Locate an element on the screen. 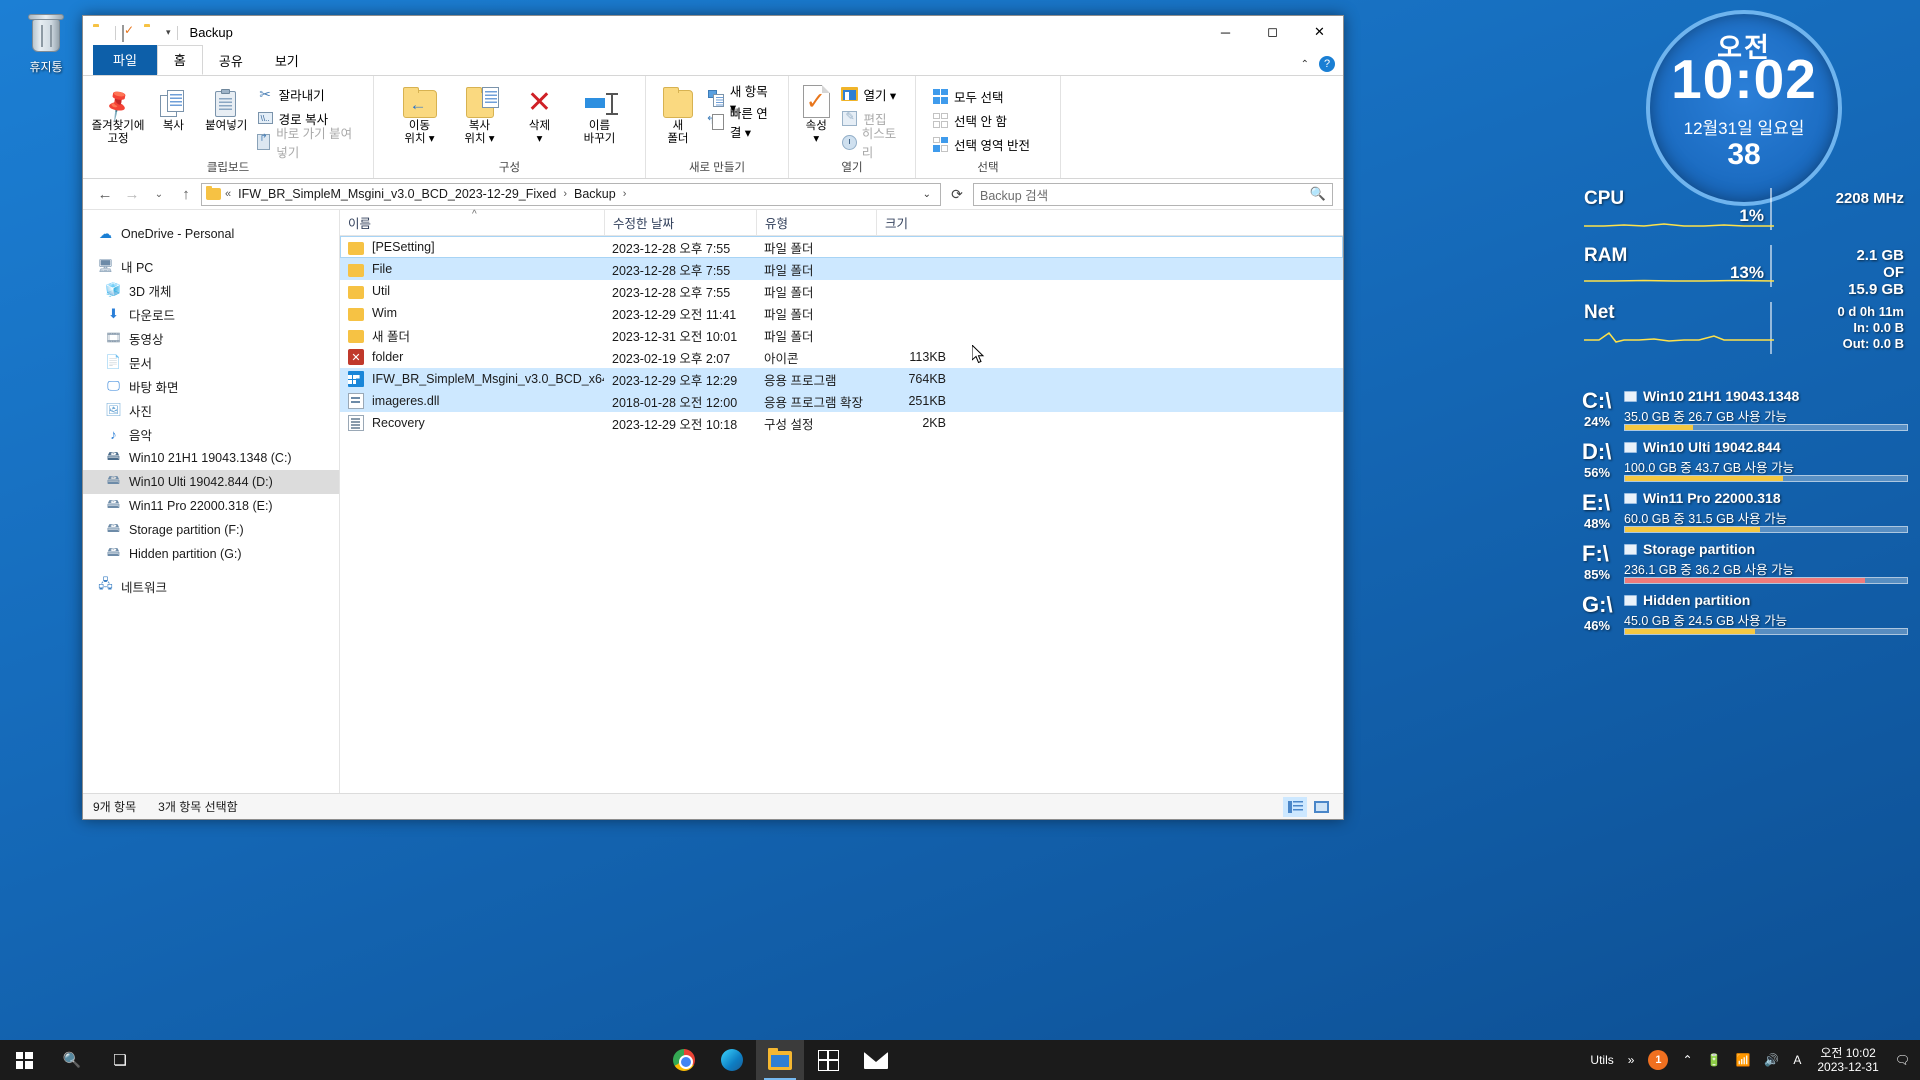 This screenshot has width=1920, height=1080. paste-shortcut-button: 바로 가기 붙여넣기 is located at coordinates (311, 143).